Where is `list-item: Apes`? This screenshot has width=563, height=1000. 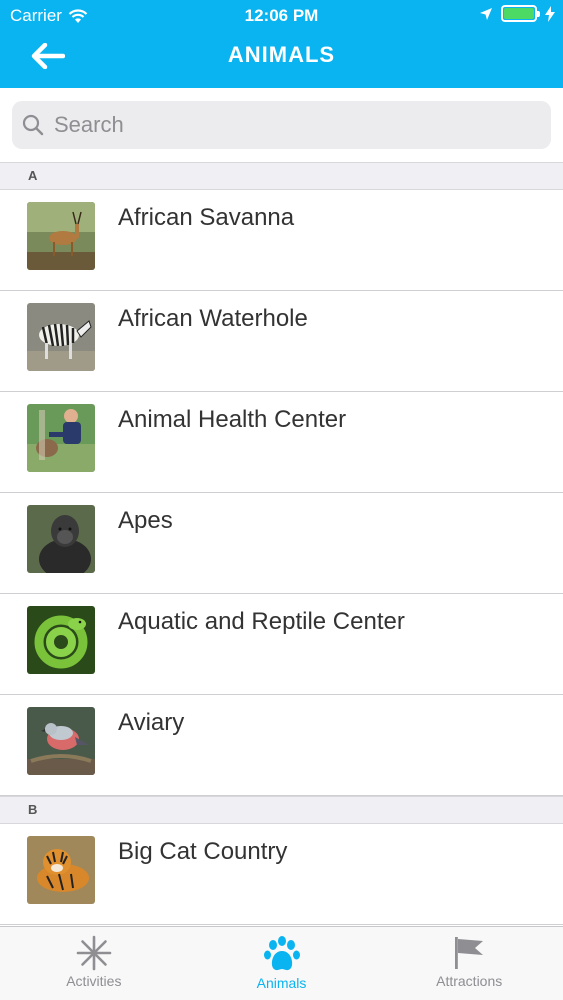
list-item: Apes is located at coordinates (281, 543).